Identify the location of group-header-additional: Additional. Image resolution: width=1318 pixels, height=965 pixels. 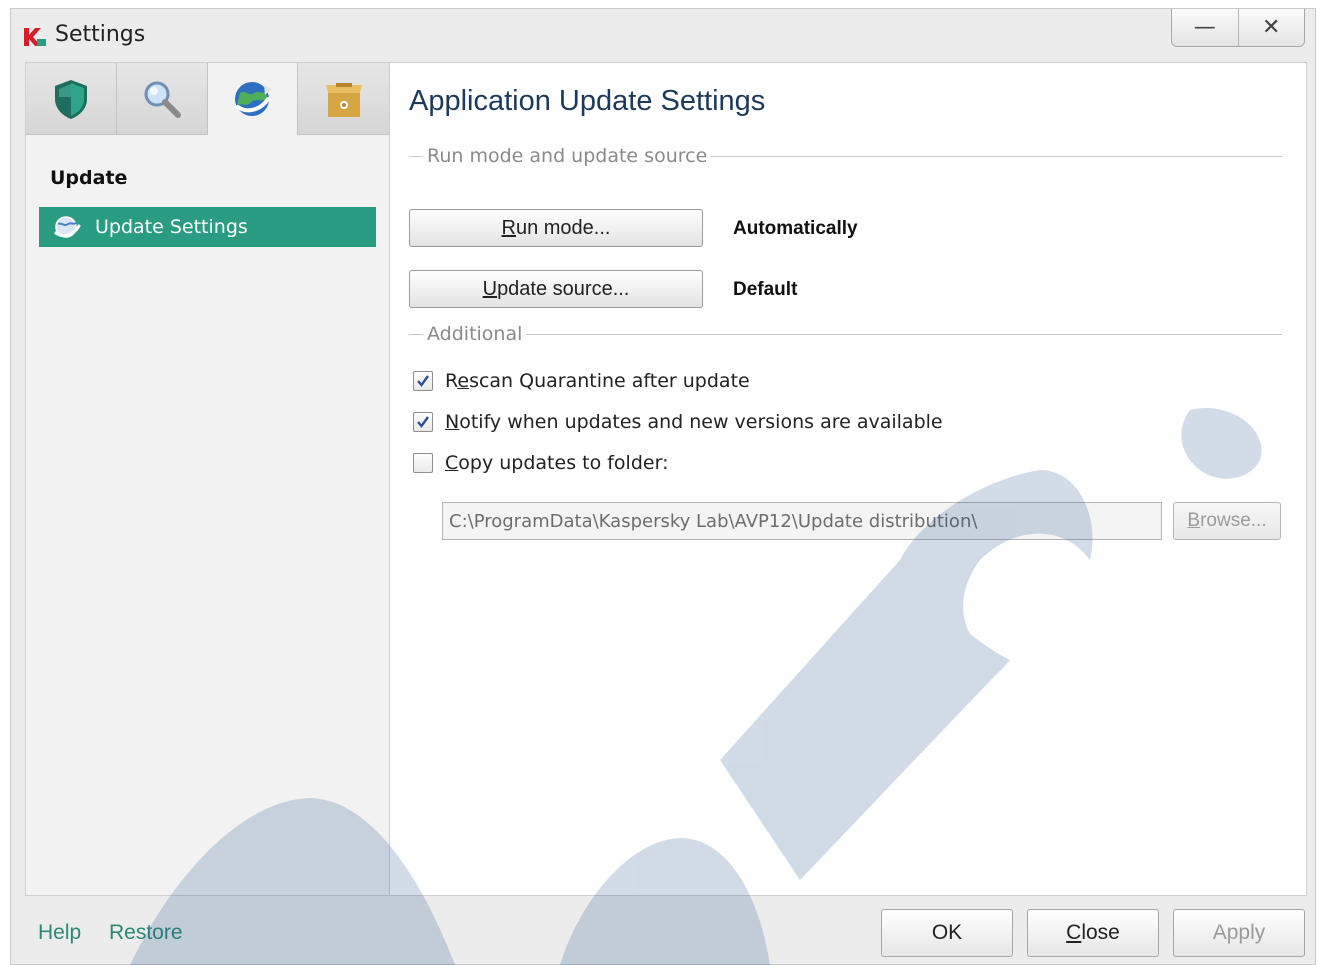
(845, 334).